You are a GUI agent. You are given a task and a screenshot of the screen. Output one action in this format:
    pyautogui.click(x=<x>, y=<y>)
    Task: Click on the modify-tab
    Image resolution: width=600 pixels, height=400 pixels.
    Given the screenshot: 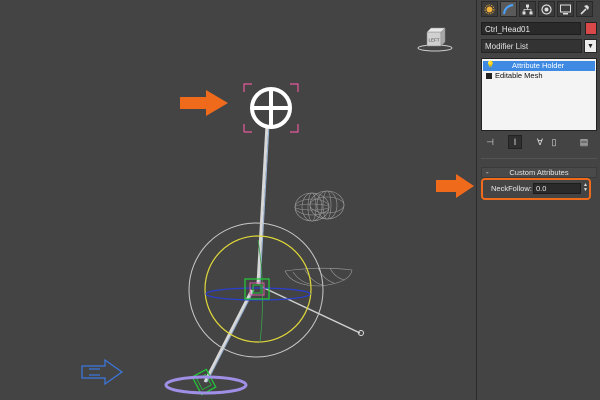 What is the action you would take?
    pyautogui.click(x=508, y=9)
    